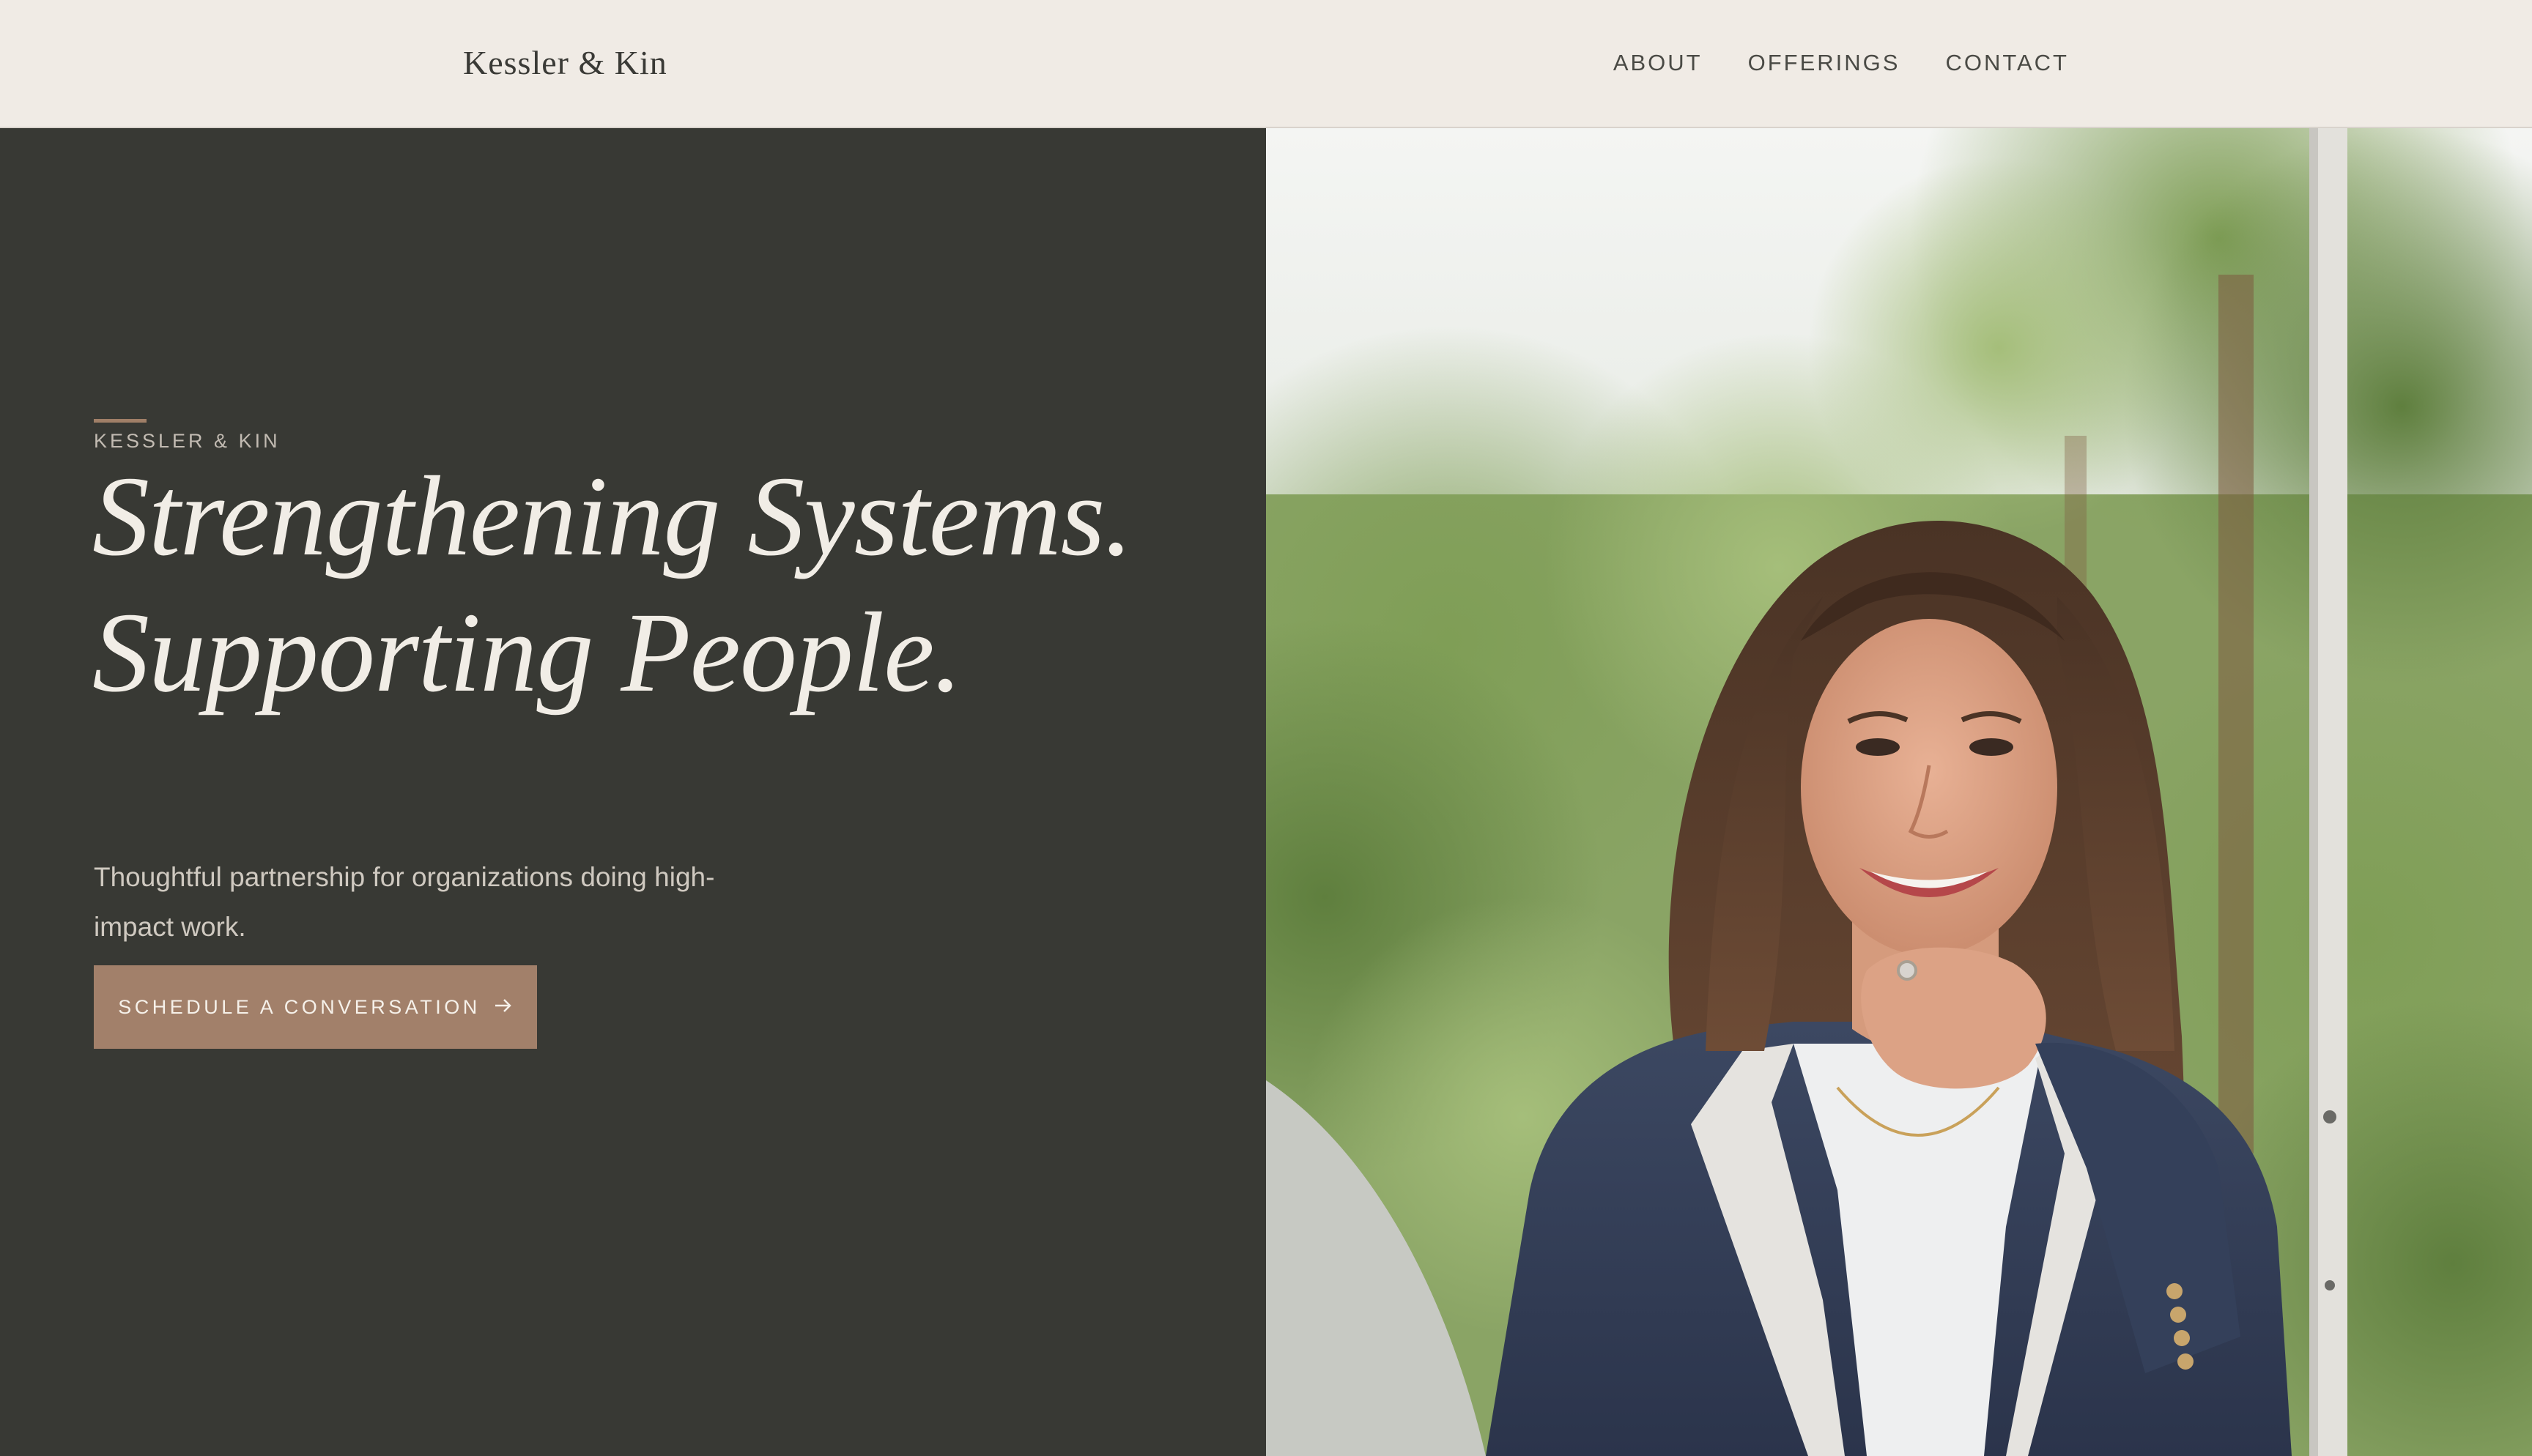 Image resolution: width=2532 pixels, height=1456 pixels. I want to click on site-header: Kessler & Kin ABOUT OFFERINGS CONTACT, so click(1266, 64).